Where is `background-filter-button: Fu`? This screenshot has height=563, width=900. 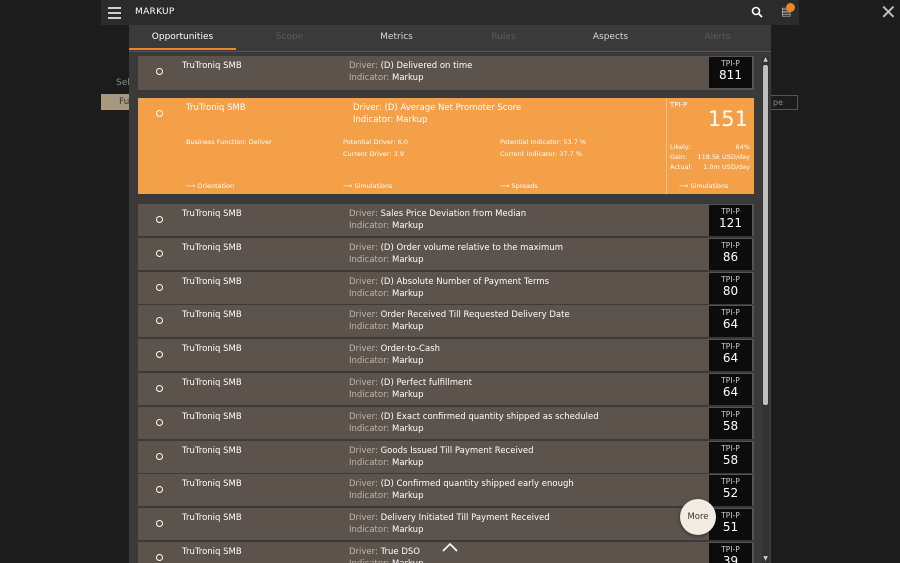
background-filter-button: Fu is located at coordinates (115, 102).